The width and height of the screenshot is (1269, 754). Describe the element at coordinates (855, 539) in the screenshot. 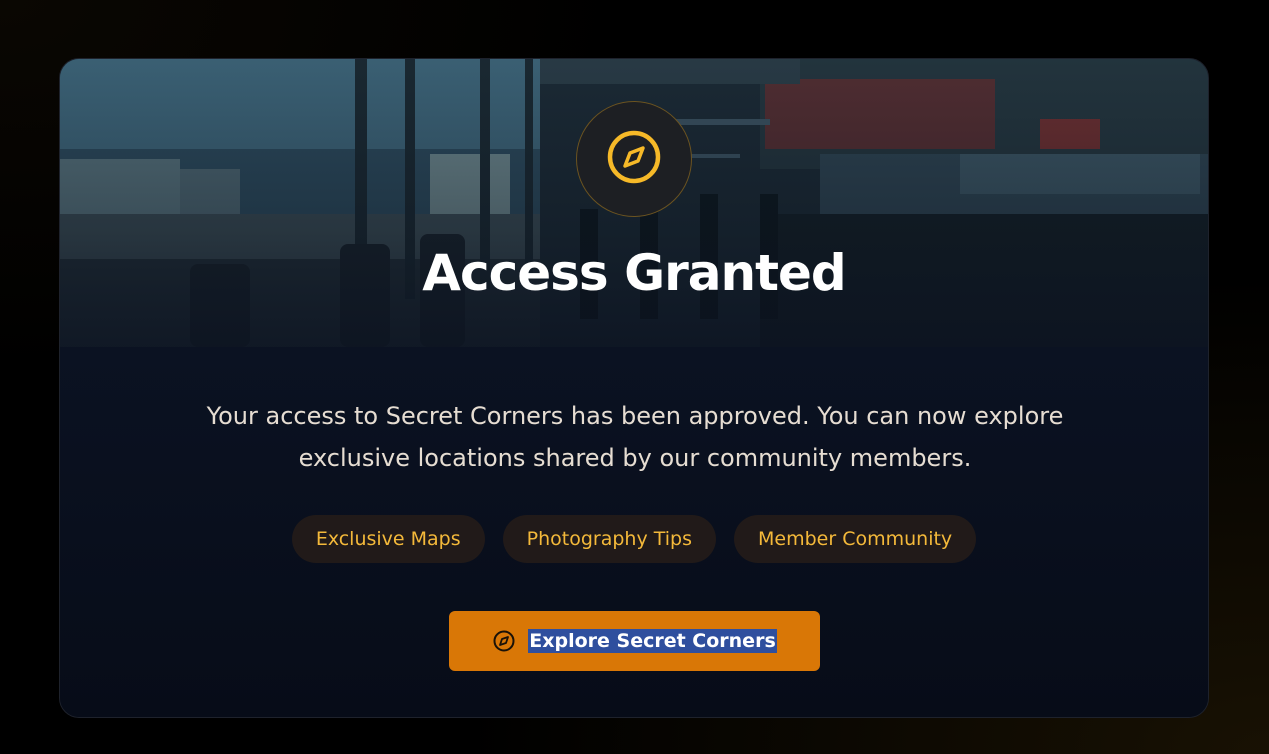

I see `tag-member-community: Member Community` at that location.